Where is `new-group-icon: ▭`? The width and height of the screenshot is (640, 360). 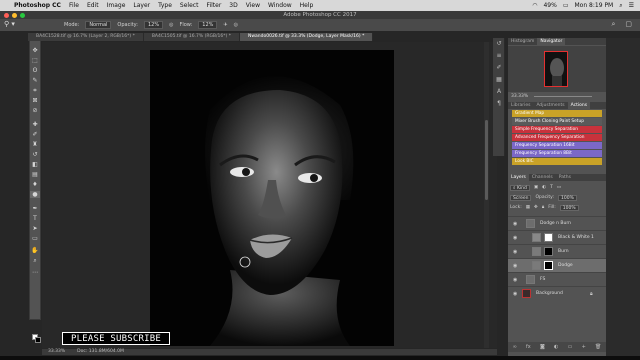 new-group-icon: ▭ is located at coordinates (570, 347).